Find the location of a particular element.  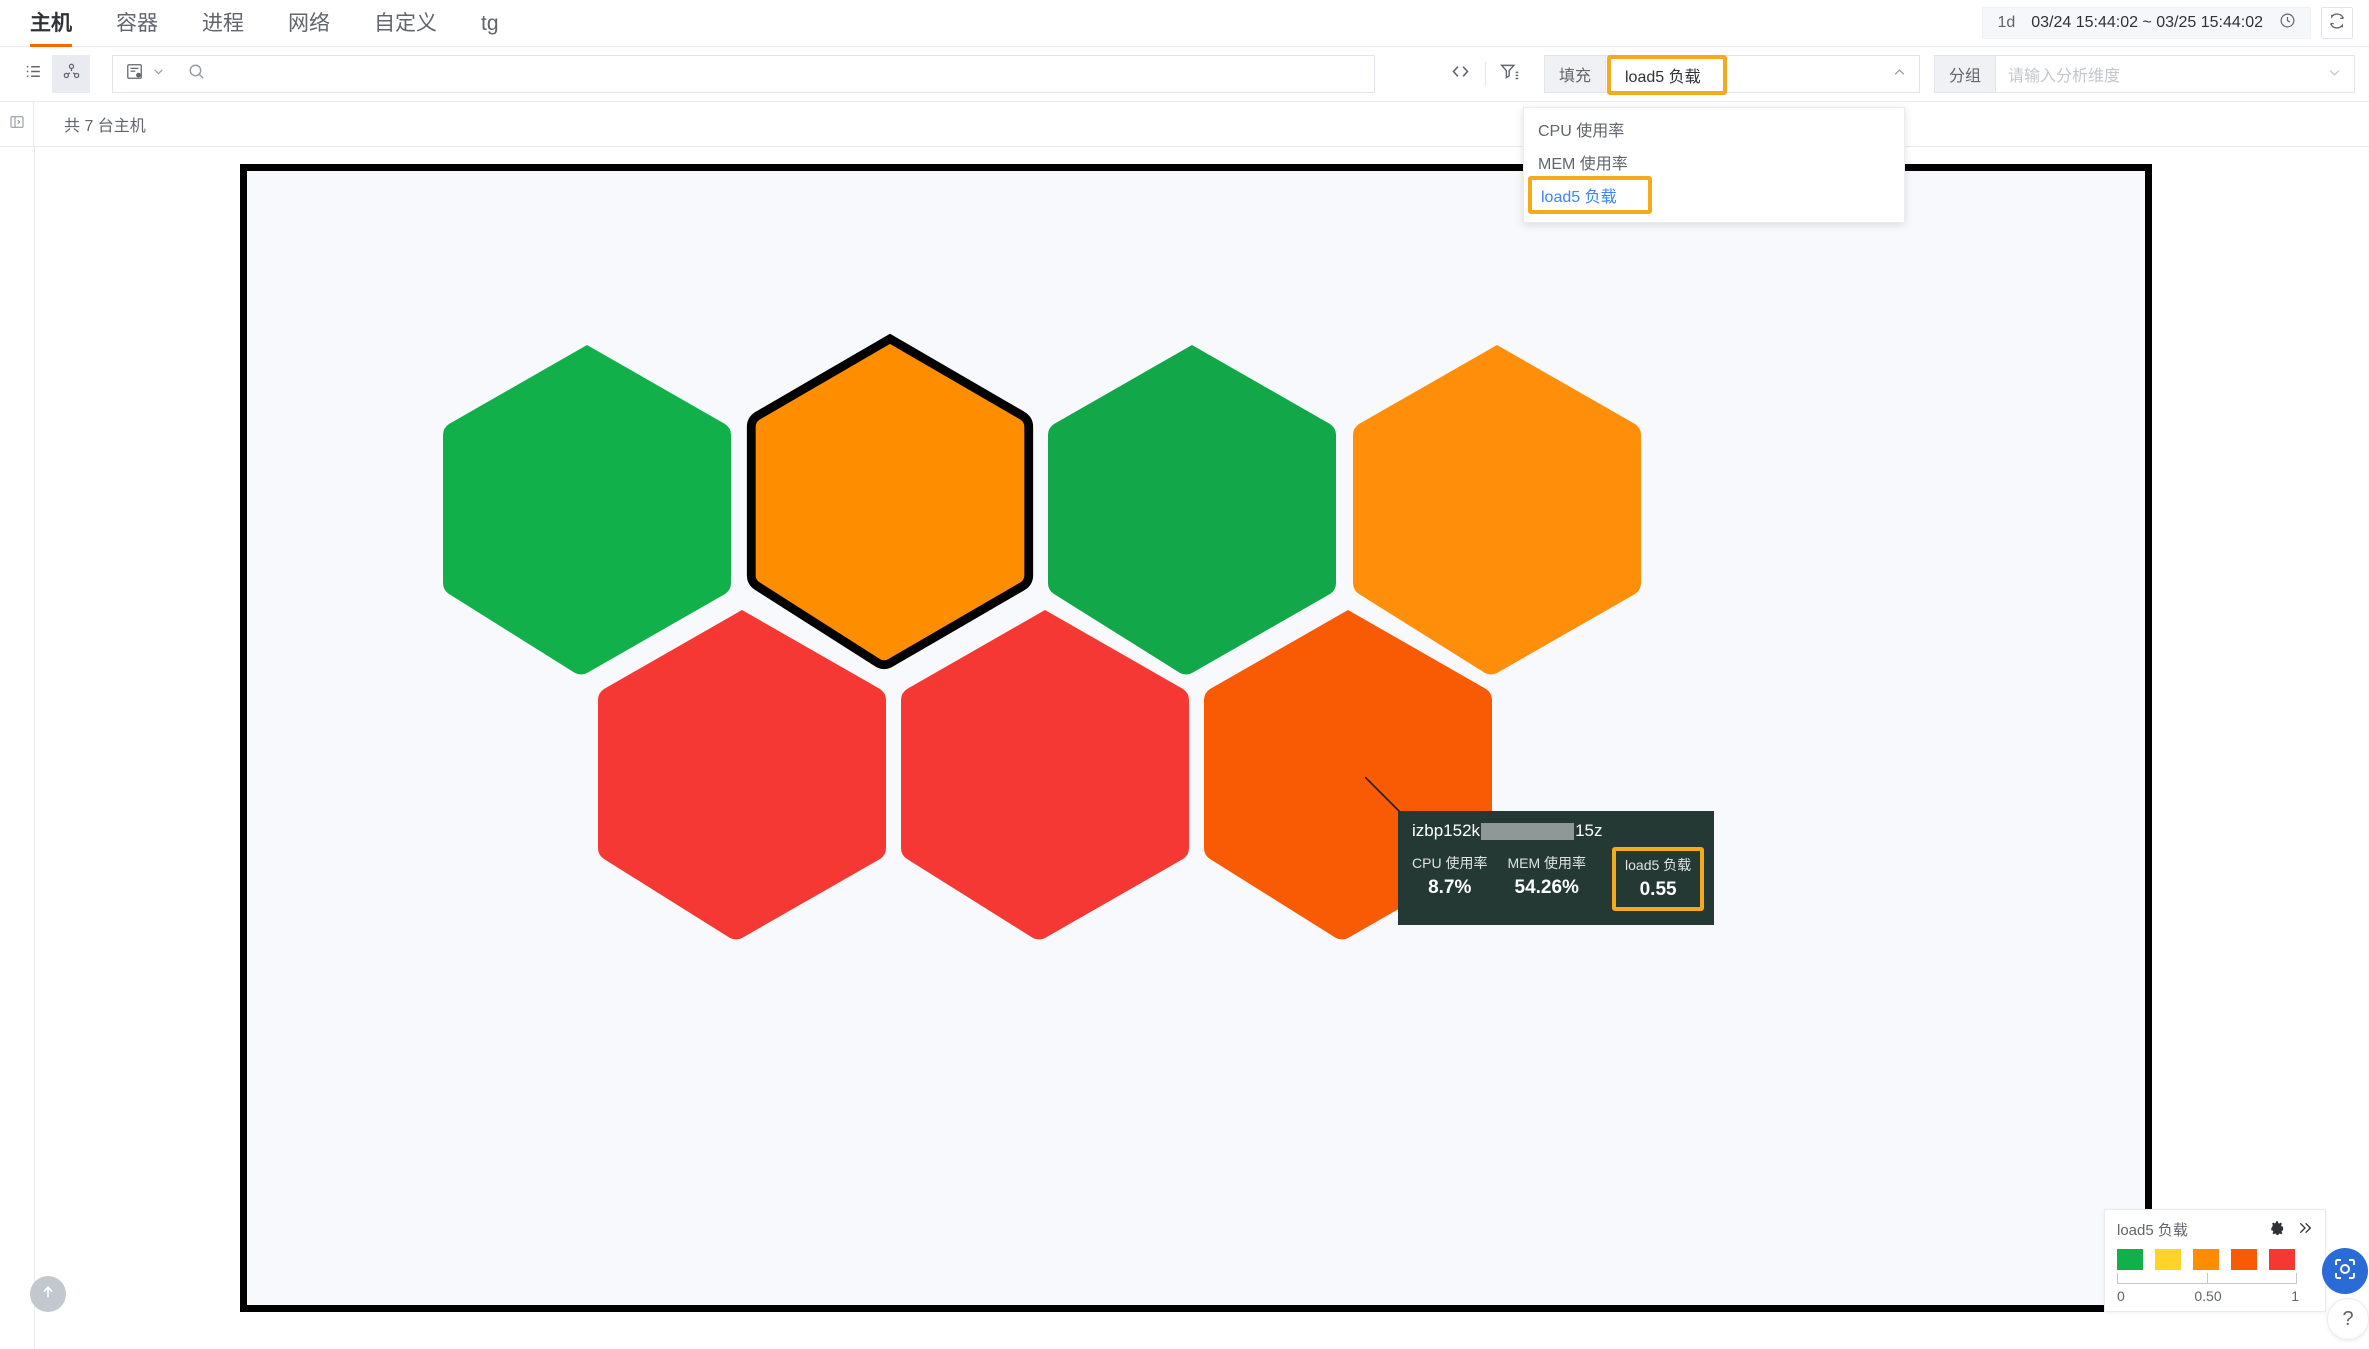

filter-button is located at coordinates (1510, 74).